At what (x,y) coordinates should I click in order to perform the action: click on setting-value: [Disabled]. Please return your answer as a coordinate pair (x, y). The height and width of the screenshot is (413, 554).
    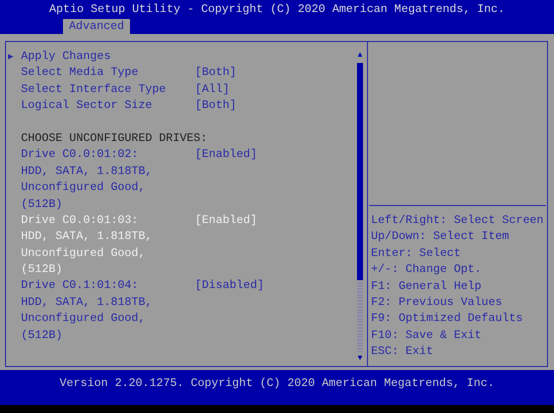
    Looking at the image, I should click on (229, 286).